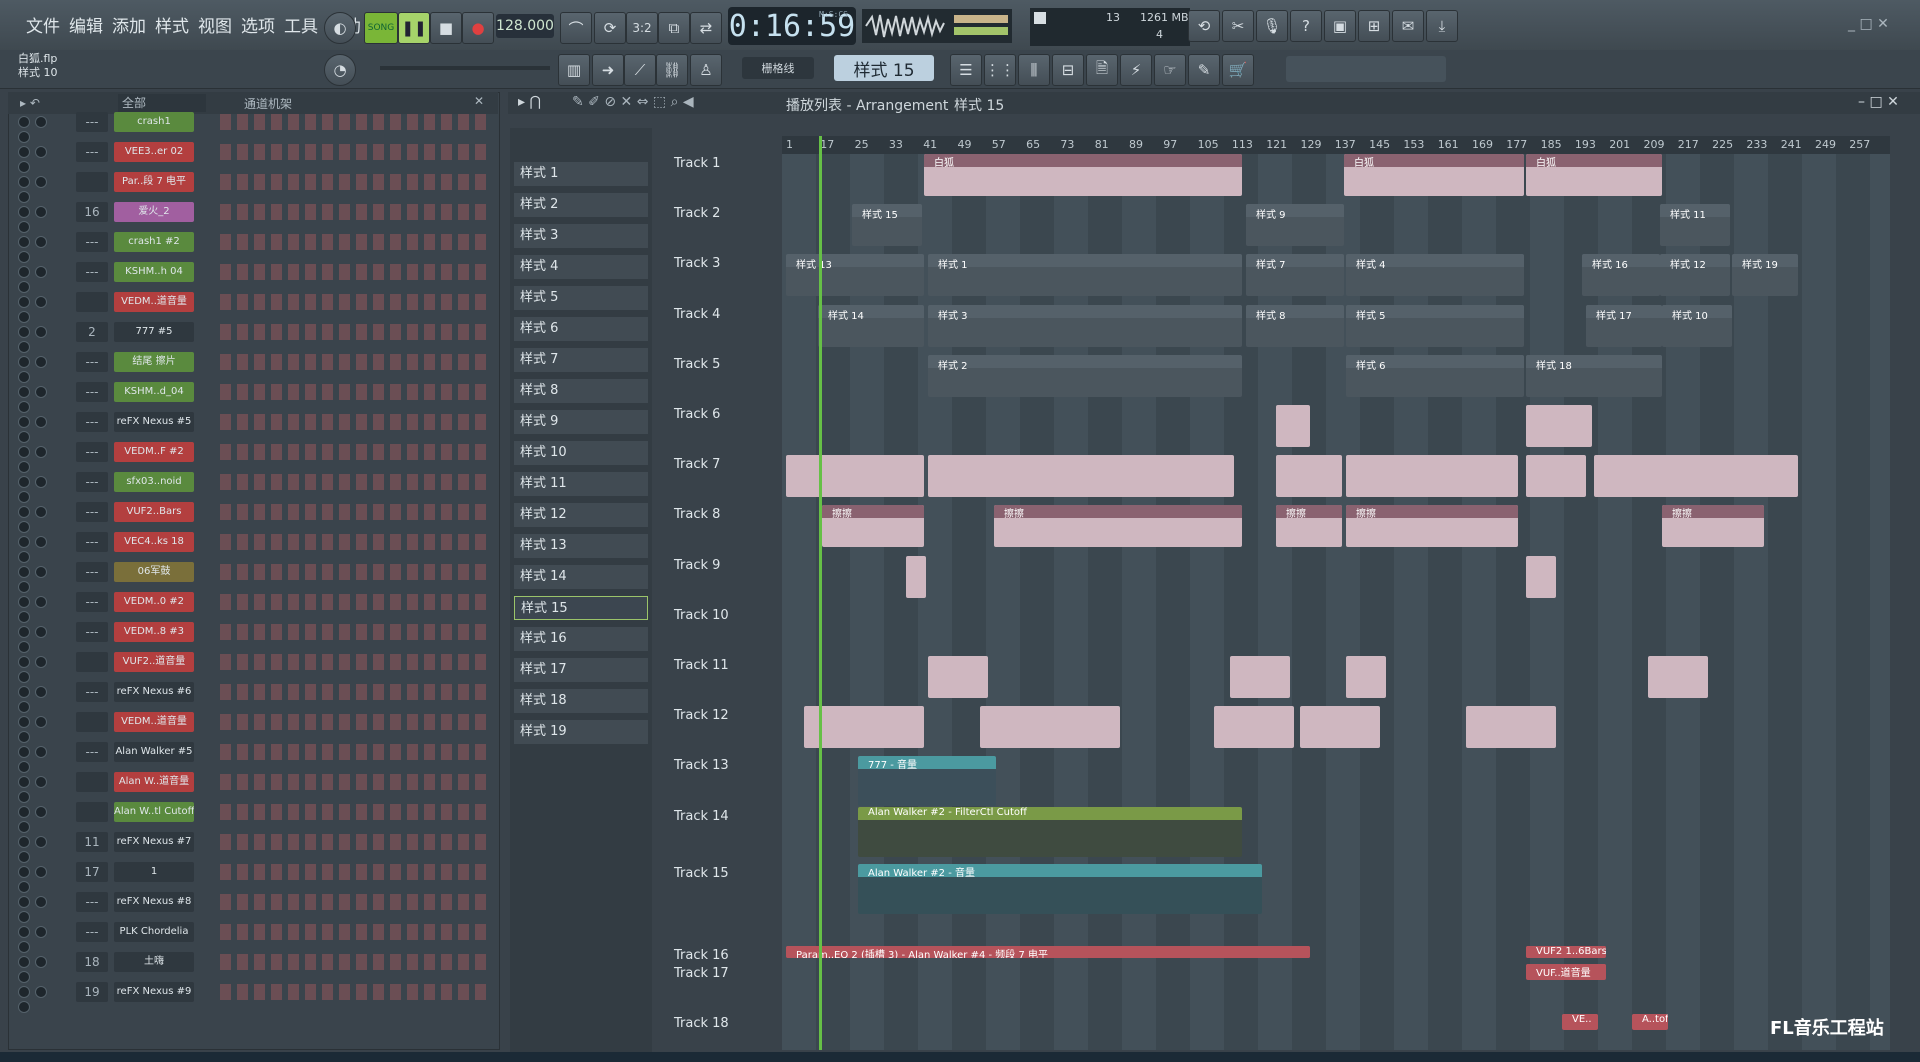 Image resolution: width=1920 pixels, height=1062 pixels. I want to click on channel-name-button: 结尾 擦片, so click(154, 362).